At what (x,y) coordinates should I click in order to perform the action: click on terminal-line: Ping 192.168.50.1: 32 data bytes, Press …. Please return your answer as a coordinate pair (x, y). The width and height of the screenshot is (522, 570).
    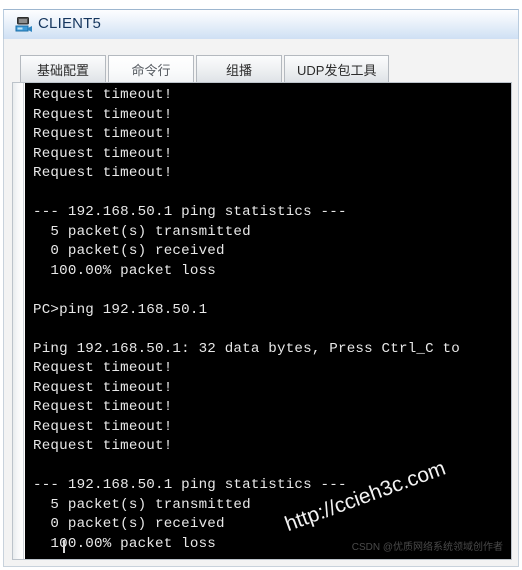
    Looking at the image, I should click on (246, 348).